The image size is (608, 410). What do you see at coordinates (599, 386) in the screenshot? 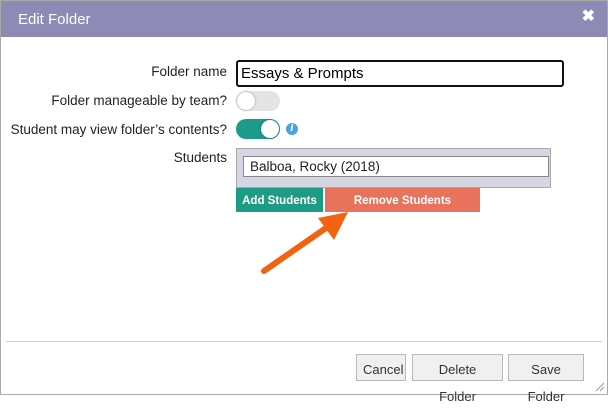
I see `resize-grip-icon` at bounding box center [599, 386].